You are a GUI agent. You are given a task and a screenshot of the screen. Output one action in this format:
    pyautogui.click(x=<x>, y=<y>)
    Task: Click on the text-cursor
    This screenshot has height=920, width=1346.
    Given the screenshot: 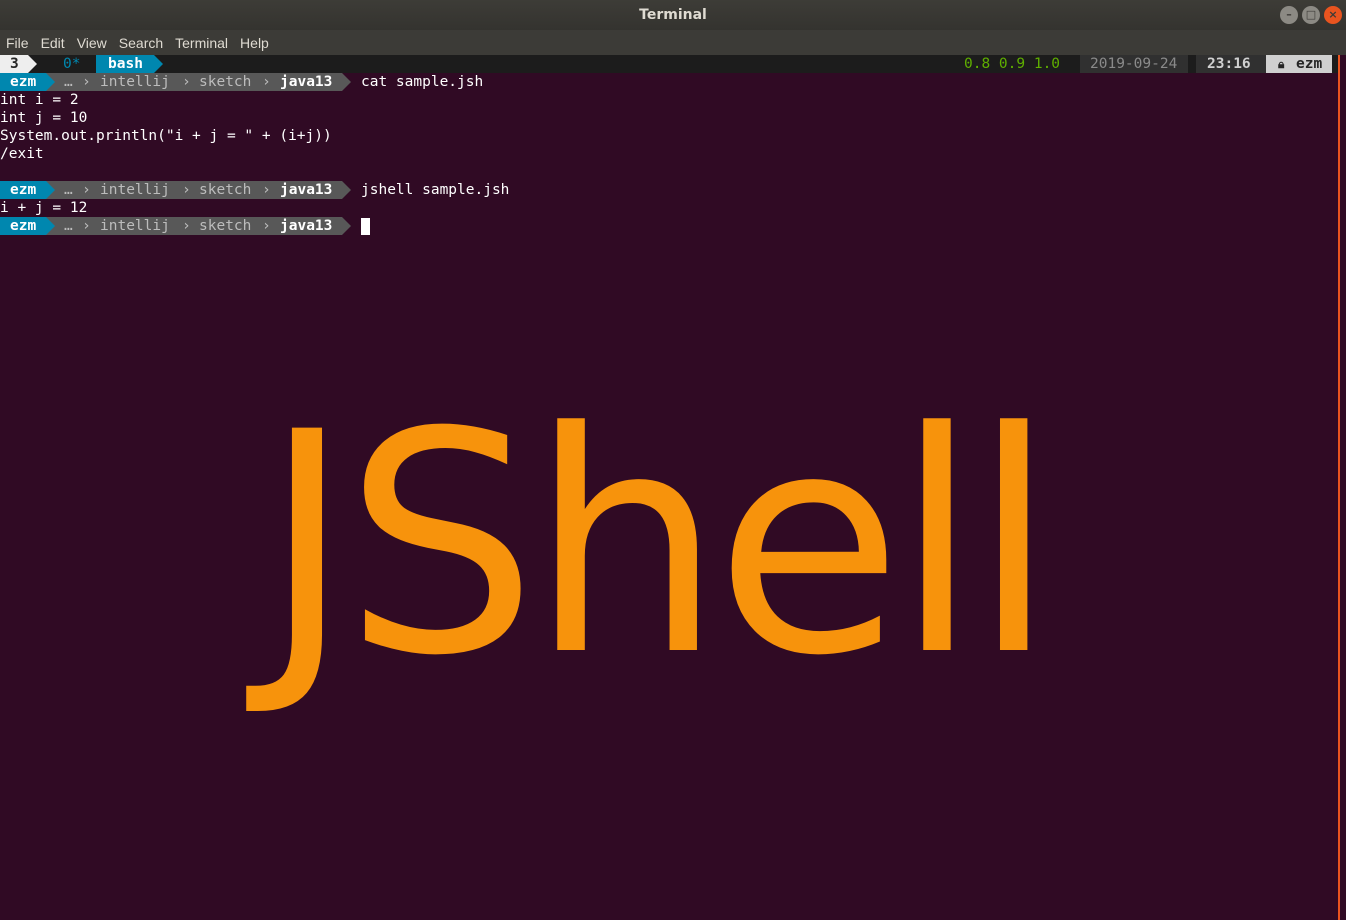 What is the action you would take?
    pyautogui.click(x=365, y=226)
    